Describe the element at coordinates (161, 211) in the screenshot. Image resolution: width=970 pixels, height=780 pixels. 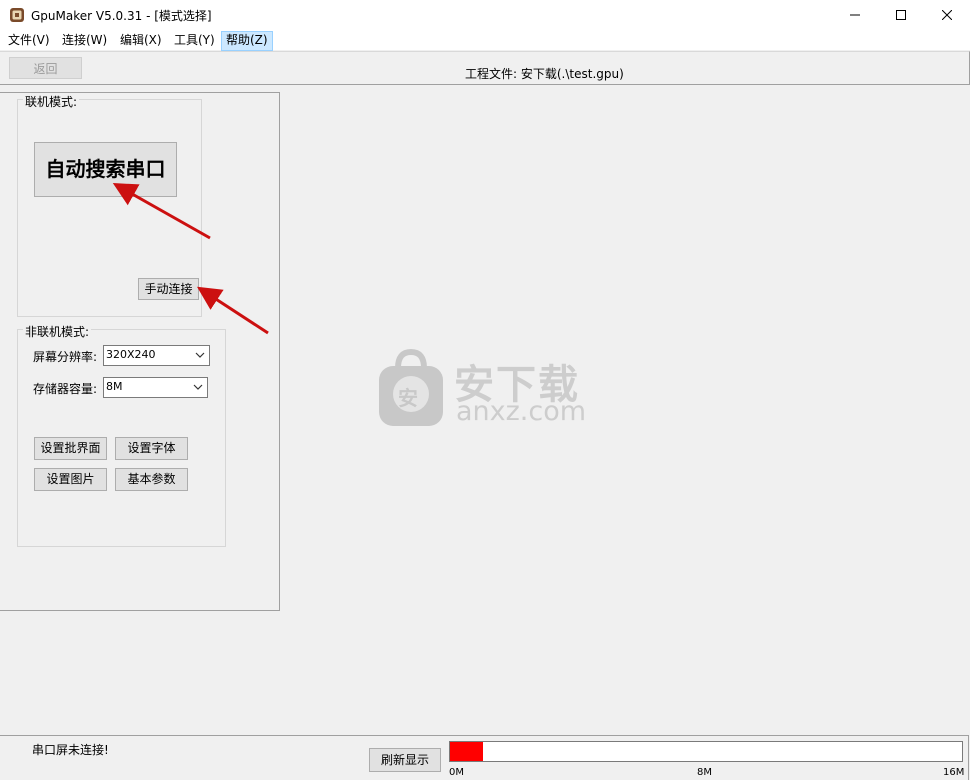
I see `arrow-to-auto-search` at that location.